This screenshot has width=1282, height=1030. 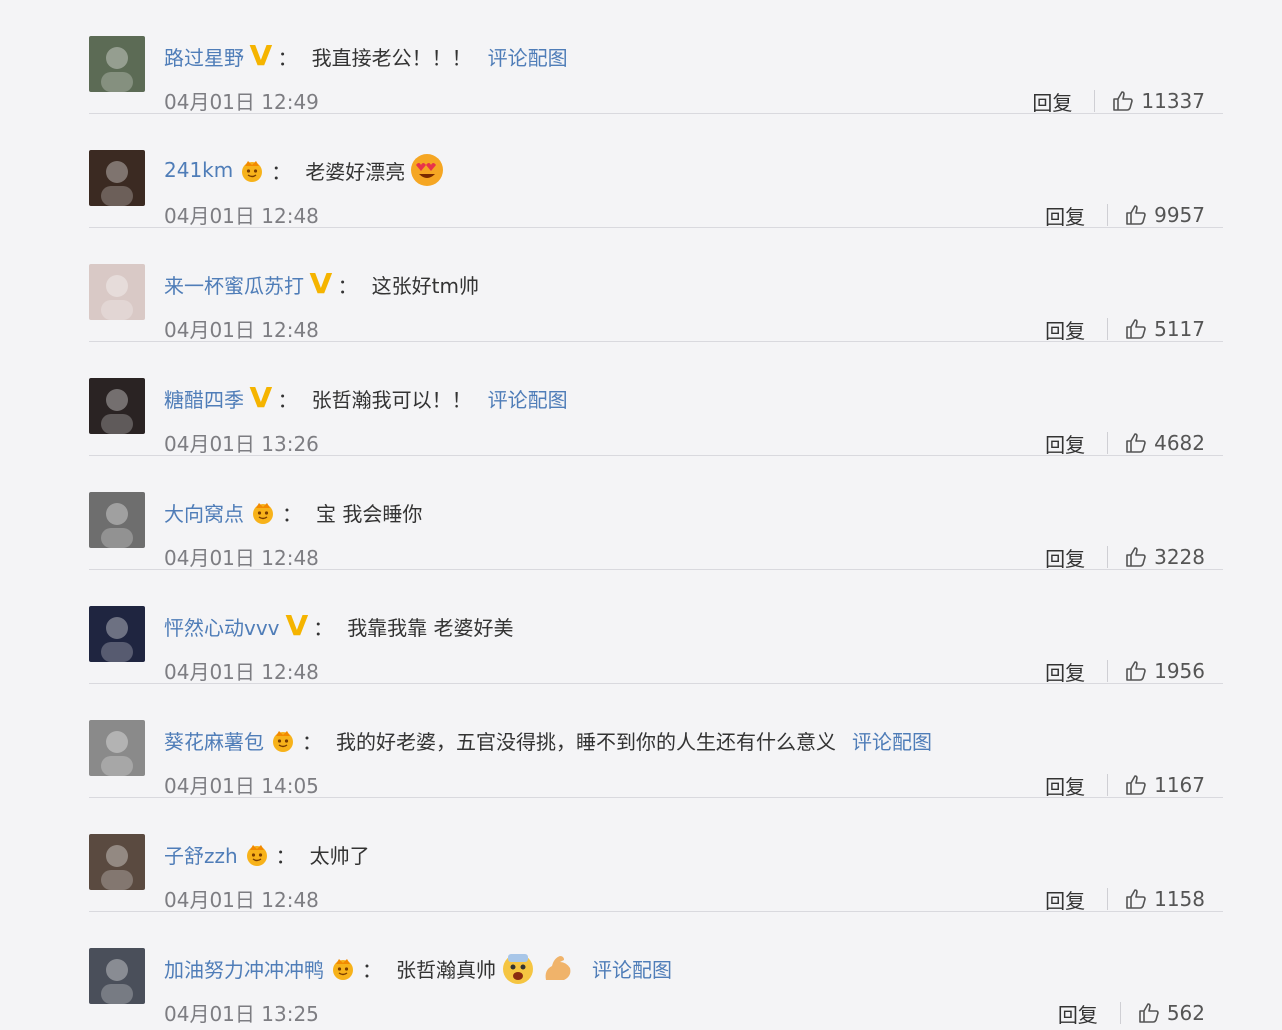 What do you see at coordinates (241, 1014) in the screenshot?
I see `comment-timestamp: 04月01日 13:25` at bounding box center [241, 1014].